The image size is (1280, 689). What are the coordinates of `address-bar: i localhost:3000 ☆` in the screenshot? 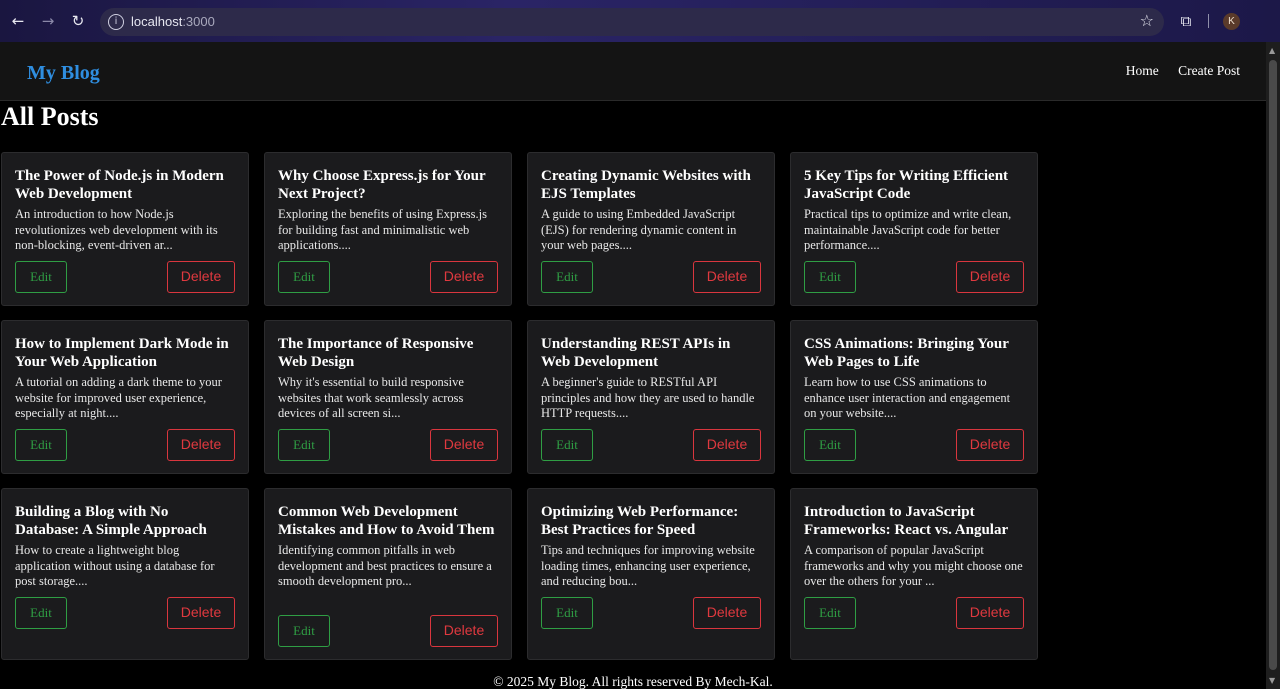 It's located at (632, 22).